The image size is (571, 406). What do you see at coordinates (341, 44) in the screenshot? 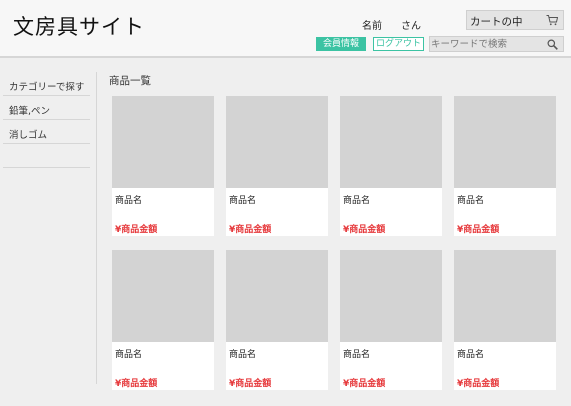
I see `member-info-button: 会員情報` at bounding box center [341, 44].